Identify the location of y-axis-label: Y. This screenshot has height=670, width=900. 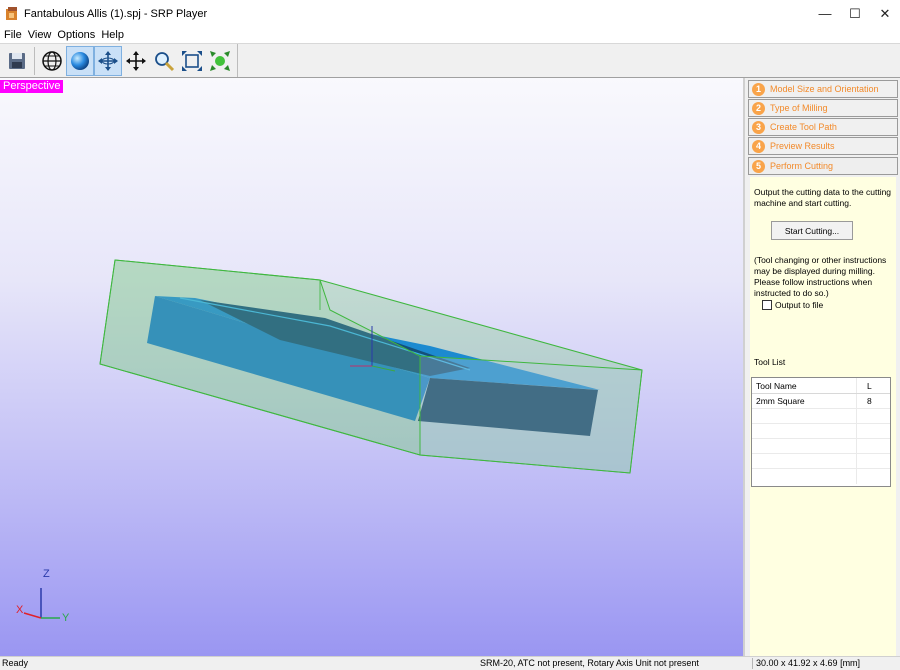
(66, 618).